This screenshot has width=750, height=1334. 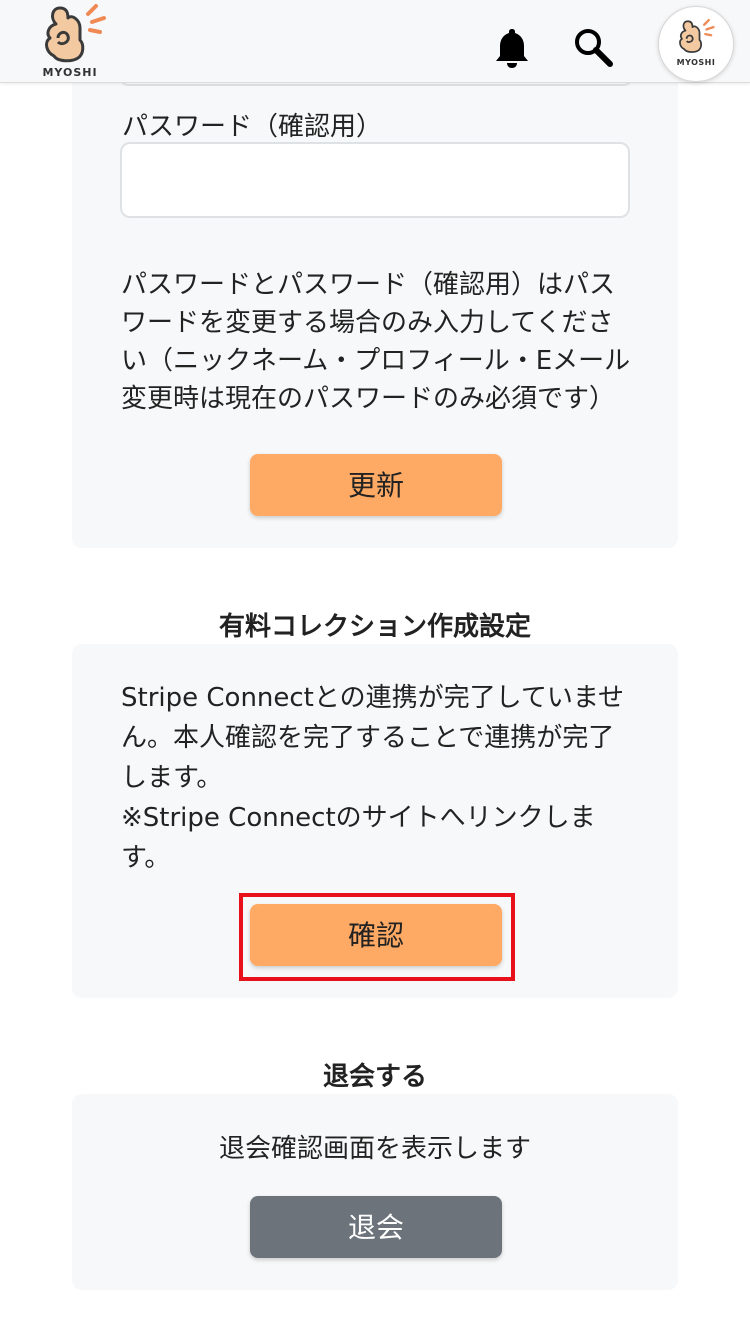 What do you see at coordinates (696, 62) in the screenshot?
I see `avatar-text: MYOSHI` at bounding box center [696, 62].